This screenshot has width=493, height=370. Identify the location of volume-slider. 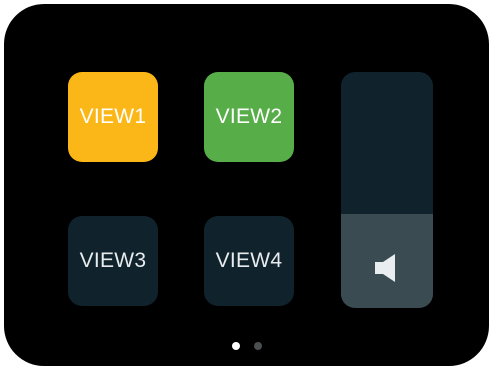
(387, 190).